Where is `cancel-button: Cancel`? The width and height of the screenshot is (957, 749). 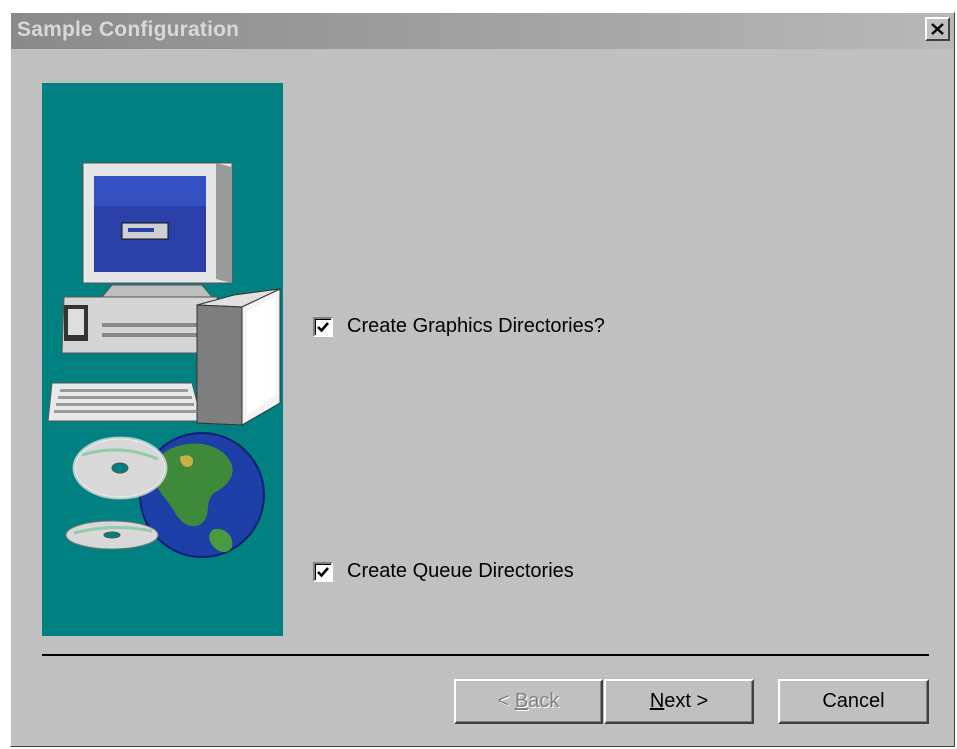 cancel-button: Cancel is located at coordinates (853, 701).